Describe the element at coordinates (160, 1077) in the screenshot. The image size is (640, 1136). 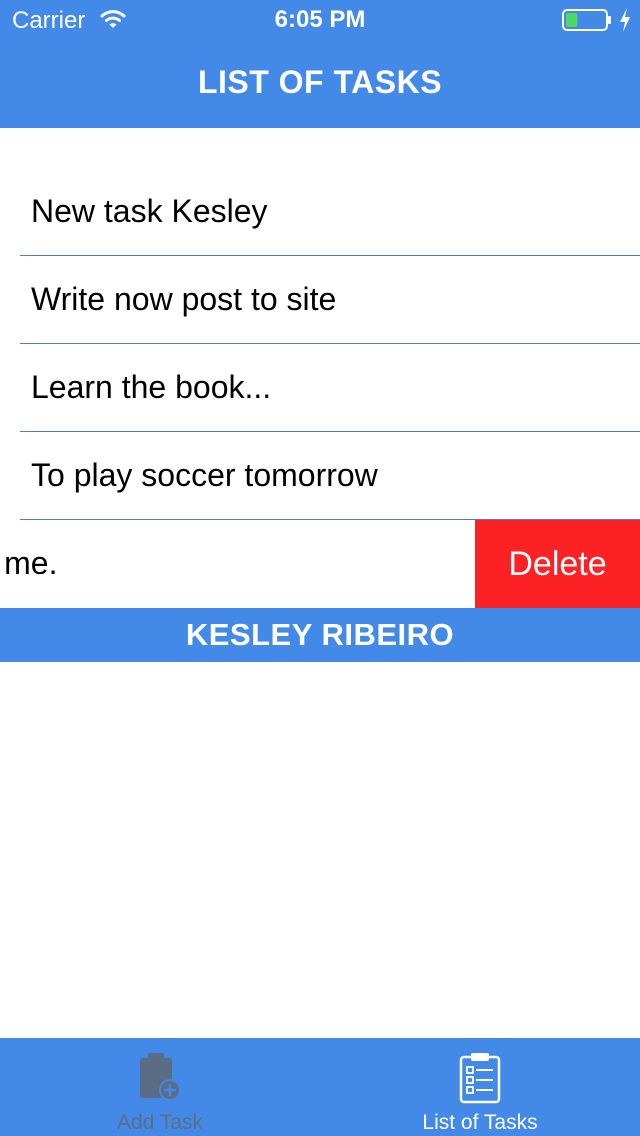
I see `clipboard-add-icon` at that location.